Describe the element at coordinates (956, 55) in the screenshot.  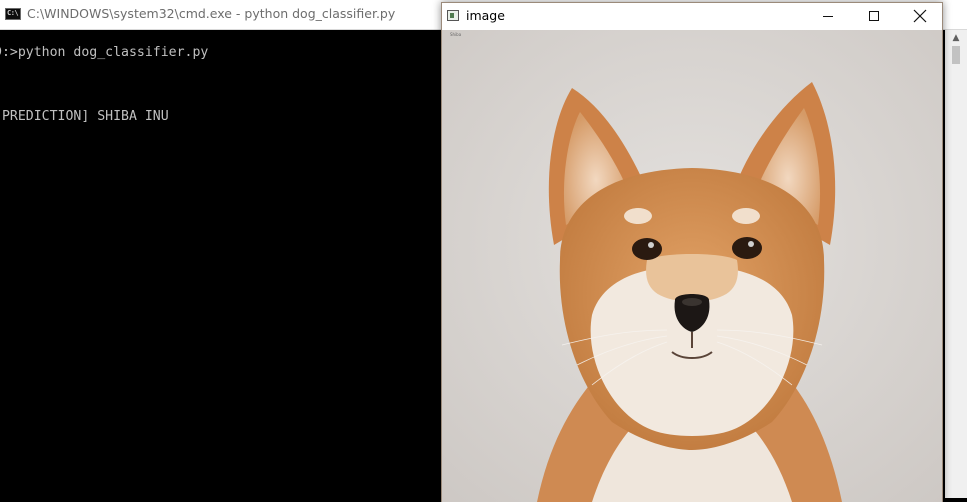
I see `scrollbar-thumb` at that location.